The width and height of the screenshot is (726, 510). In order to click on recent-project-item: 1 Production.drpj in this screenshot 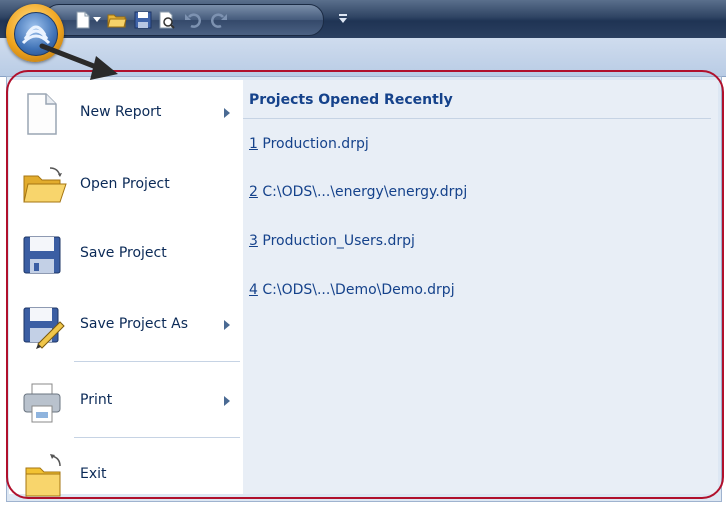, I will do `click(309, 144)`.